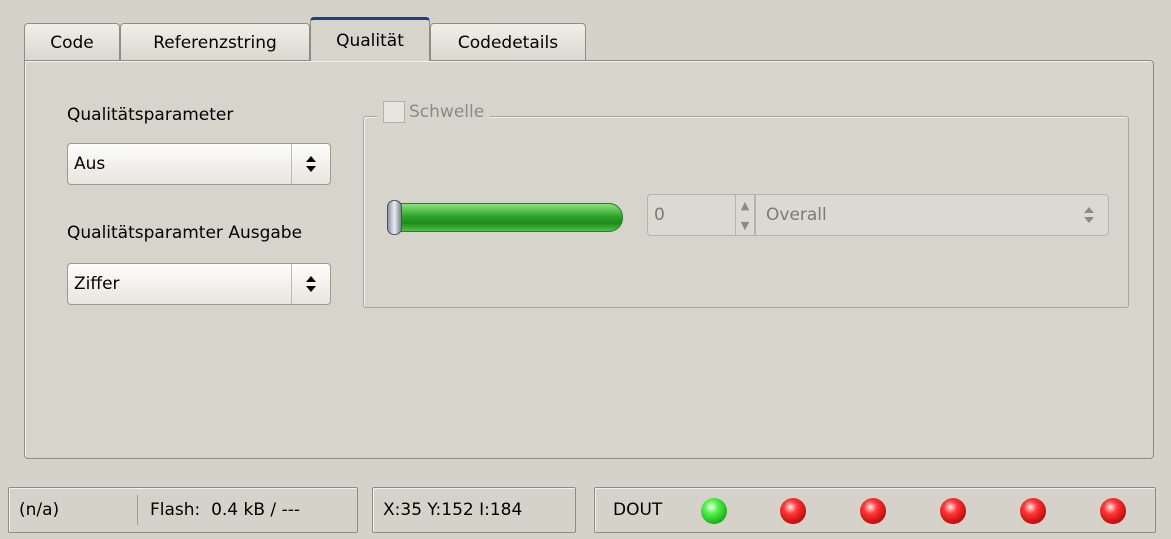 The height and width of the screenshot is (539, 1171). Describe the element at coordinates (185, 233) in the screenshot. I see `quality-output-label: Qualitätsparamter Ausgabe` at that location.